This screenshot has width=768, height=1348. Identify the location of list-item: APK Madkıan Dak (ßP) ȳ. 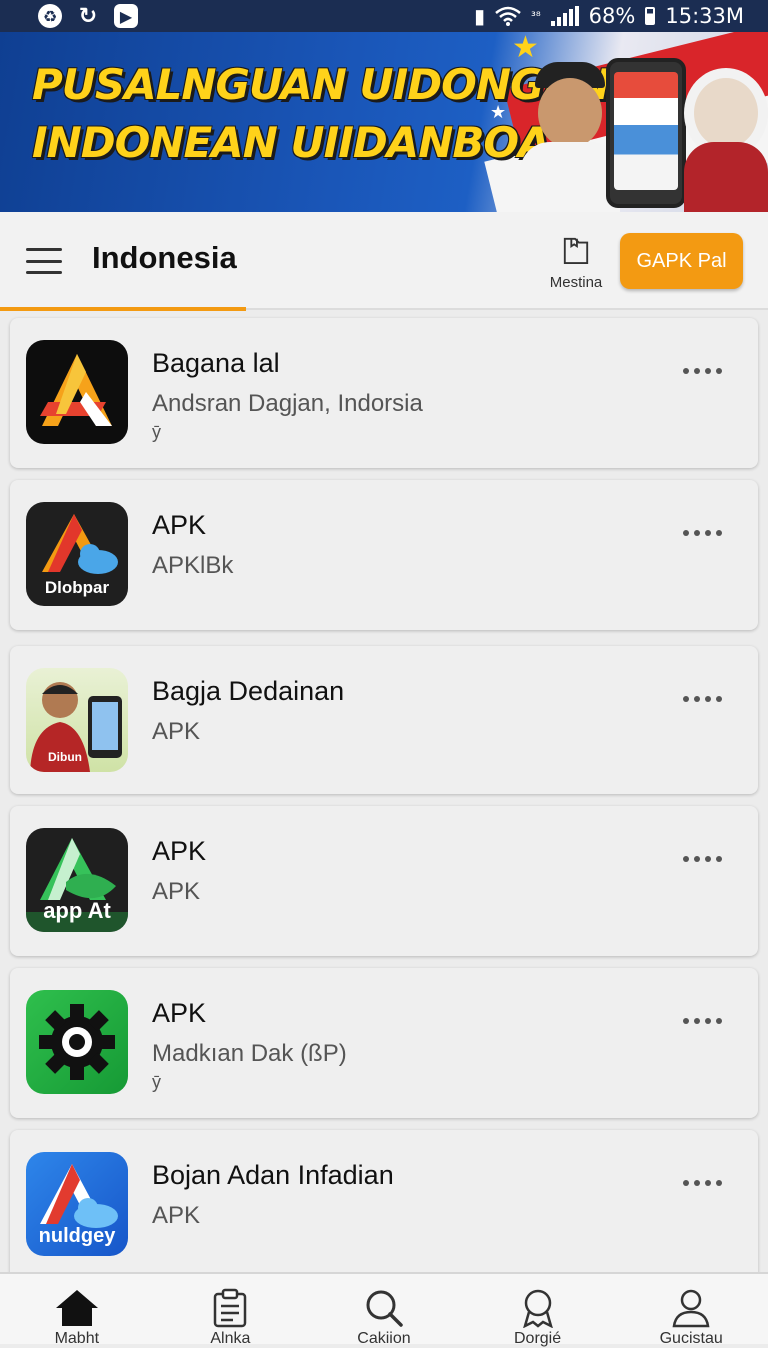
(384, 1043).